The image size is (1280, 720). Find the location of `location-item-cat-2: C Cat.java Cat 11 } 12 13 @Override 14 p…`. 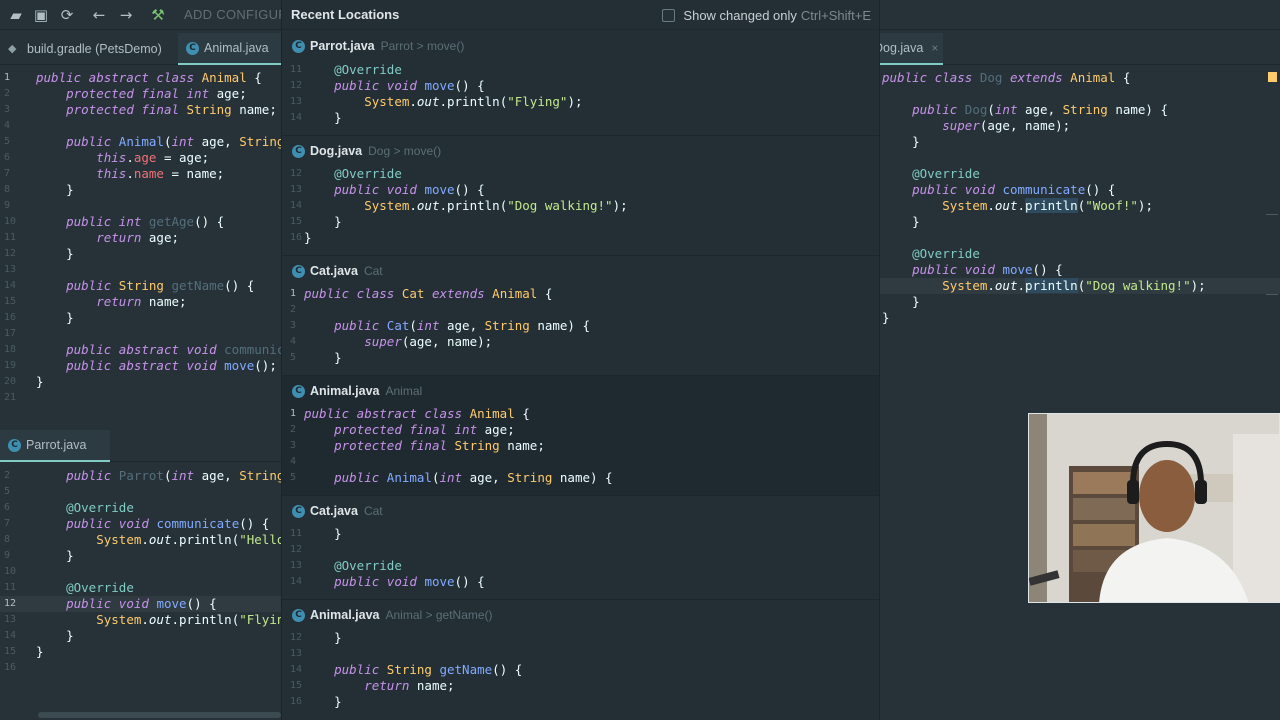

location-item-cat-2: C Cat.java Cat 11 } 12 13 @Override 14 p… is located at coordinates (580, 548).